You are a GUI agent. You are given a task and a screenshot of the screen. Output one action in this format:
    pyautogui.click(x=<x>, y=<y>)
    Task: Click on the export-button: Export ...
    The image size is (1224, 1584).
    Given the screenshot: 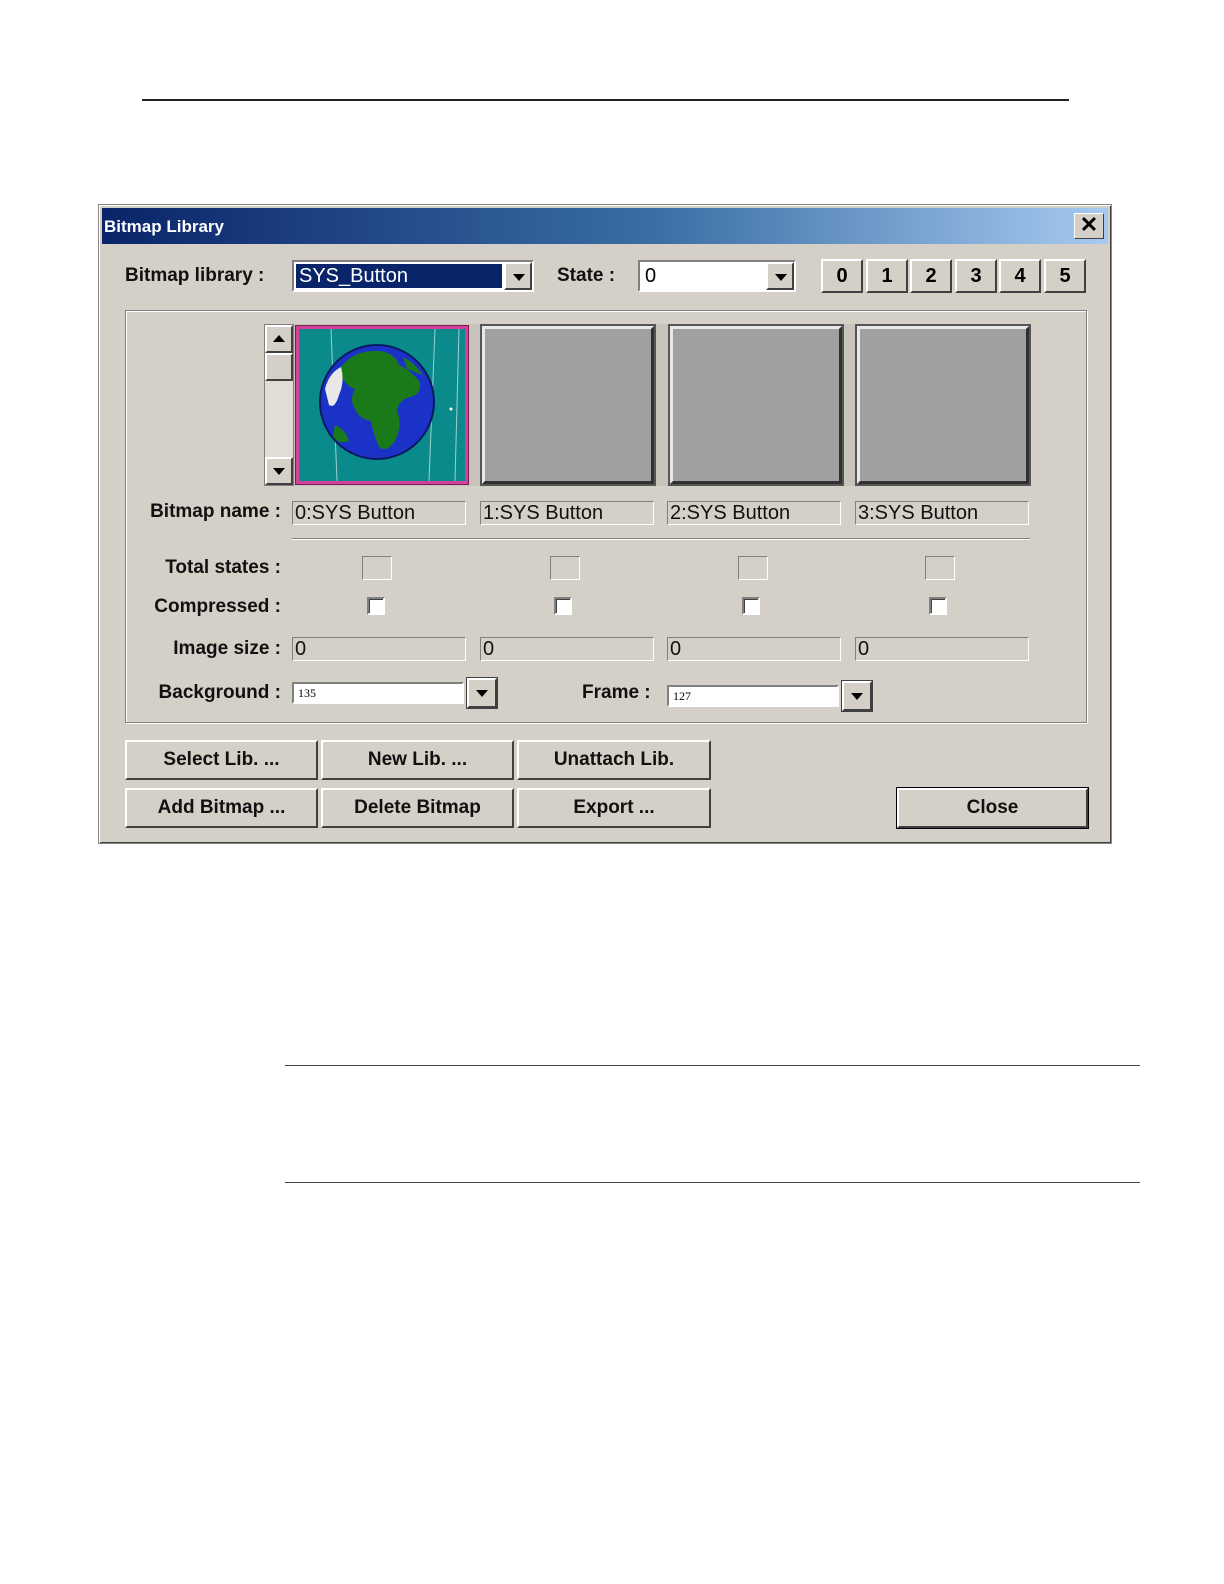 What is the action you would take?
    pyautogui.click(x=614, y=808)
    